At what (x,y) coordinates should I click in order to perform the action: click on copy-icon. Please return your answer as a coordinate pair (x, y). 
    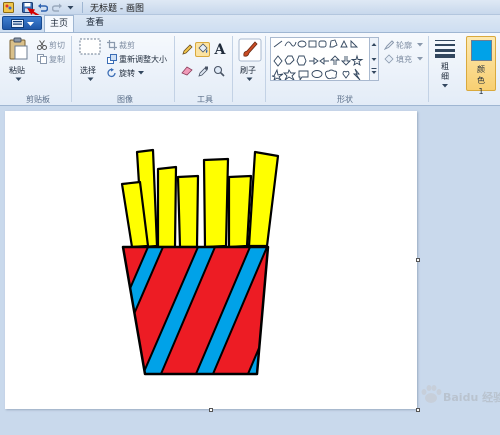
    Looking at the image, I should click on (42, 59).